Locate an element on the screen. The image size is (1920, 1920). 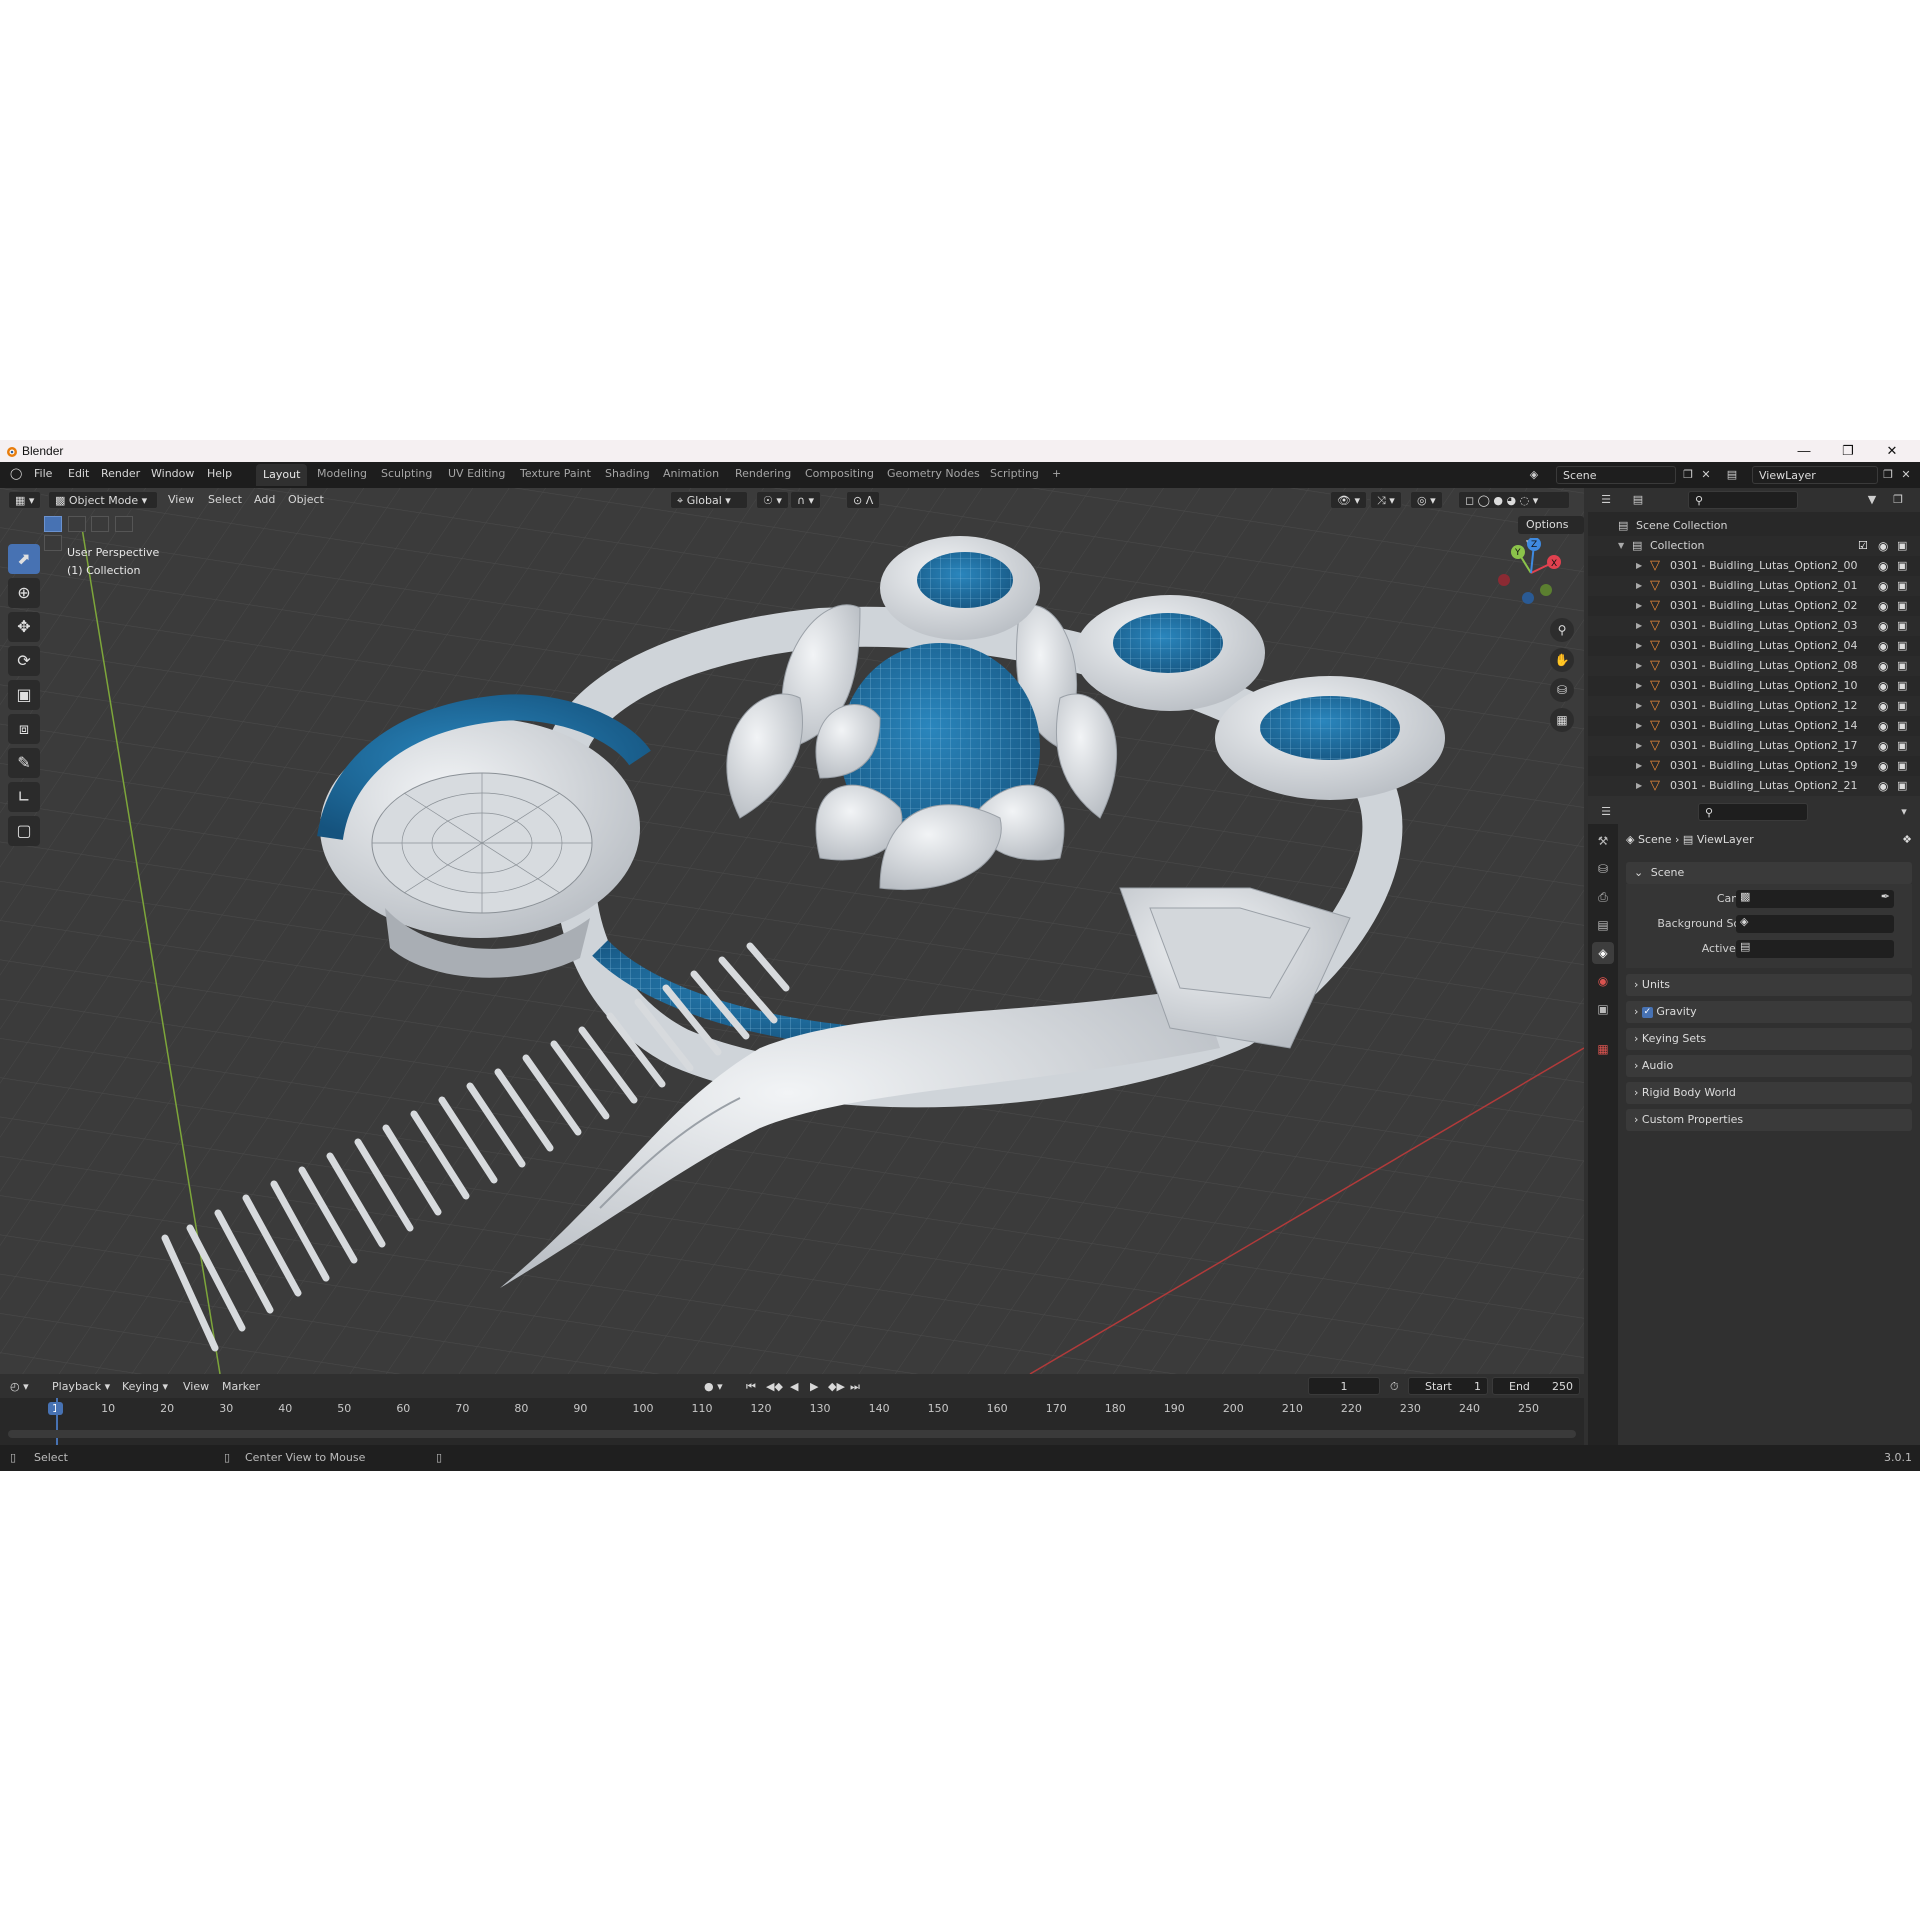
blender-menu-icon: ◯ is located at coordinates (16, 473).